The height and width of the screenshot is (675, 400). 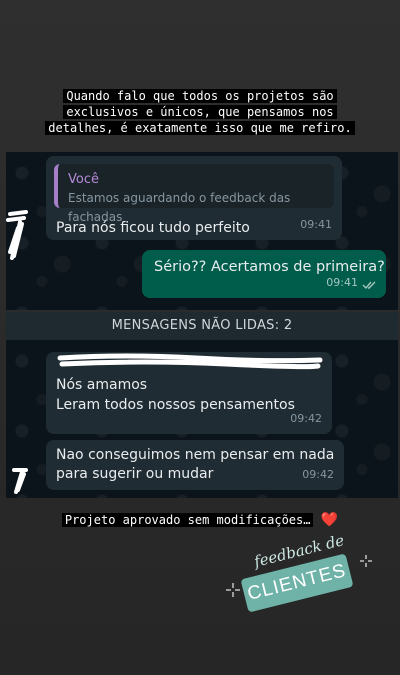 What do you see at coordinates (83, 179) in the screenshot?
I see `quote-author: Você` at bounding box center [83, 179].